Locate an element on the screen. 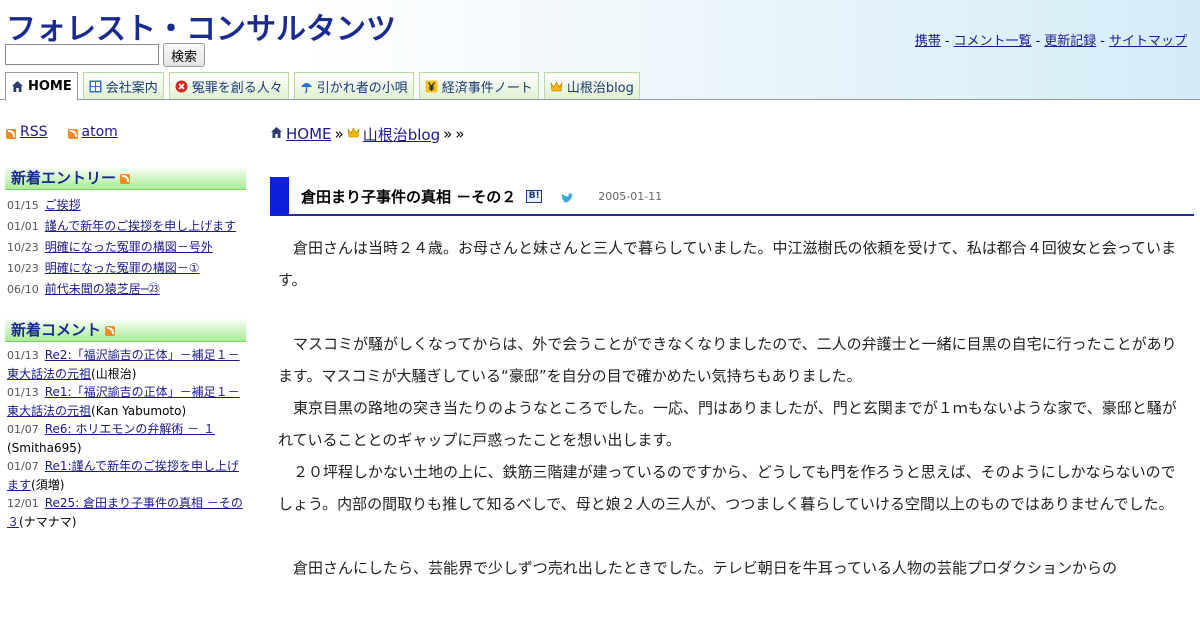  comment-author: (Smitha695) is located at coordinates (44, 448).